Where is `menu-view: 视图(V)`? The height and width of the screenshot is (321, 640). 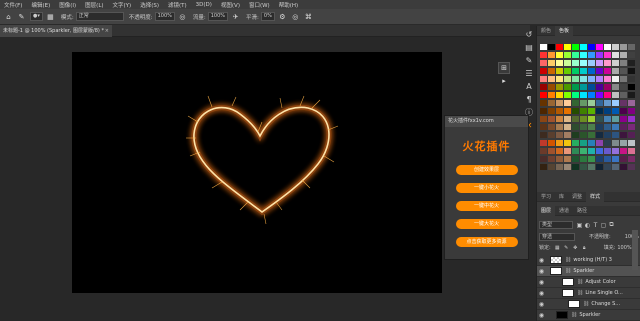 menu-view: 视图(V) is located at coordinates (230, 5).